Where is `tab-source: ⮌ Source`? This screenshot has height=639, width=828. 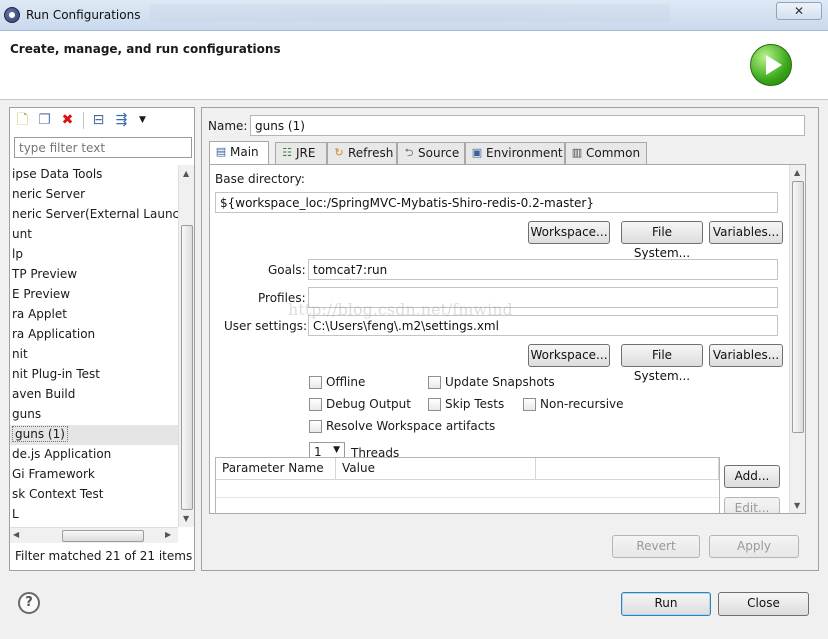 tab-source: ⮌ Source is located at coordinates (431, 153).